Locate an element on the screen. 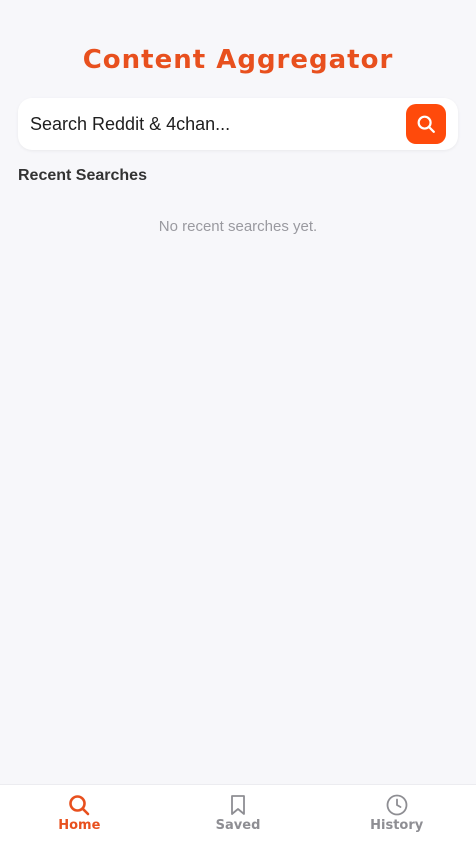  clock-icon is located at coordinates (397, 805).